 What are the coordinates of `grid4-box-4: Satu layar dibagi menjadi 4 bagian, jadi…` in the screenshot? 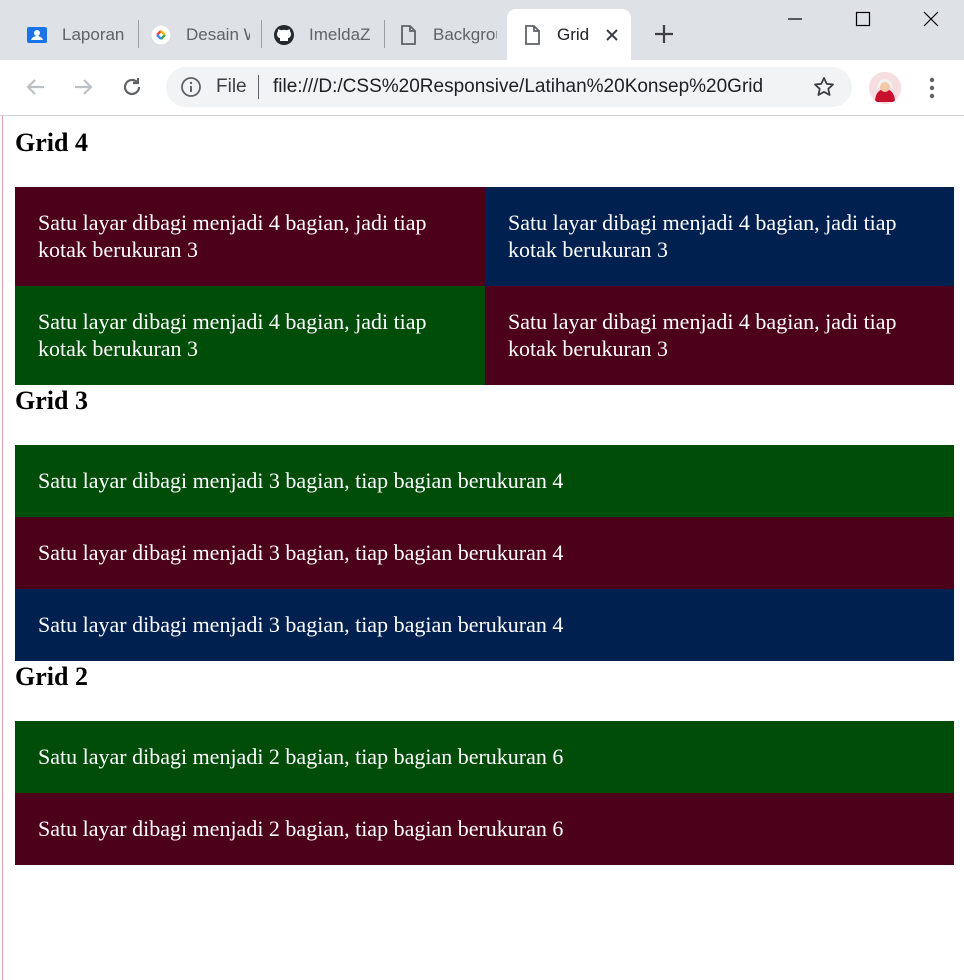 It's located at (719, 335).